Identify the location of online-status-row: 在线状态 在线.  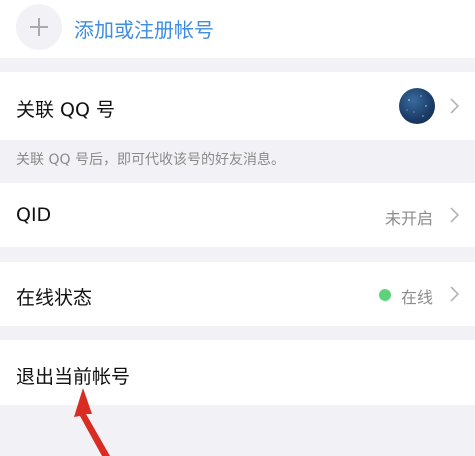
(237, 294).